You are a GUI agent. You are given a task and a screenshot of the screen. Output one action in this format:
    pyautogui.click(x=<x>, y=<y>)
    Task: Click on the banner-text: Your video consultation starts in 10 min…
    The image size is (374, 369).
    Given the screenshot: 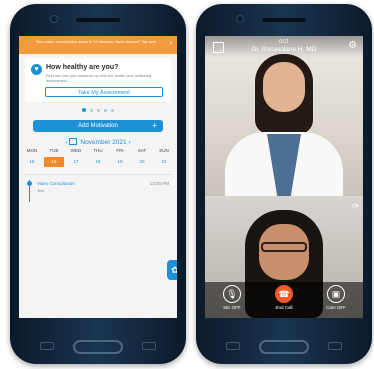 What is the action you would take?
    pyautogui.click(x=96, y=41)
    